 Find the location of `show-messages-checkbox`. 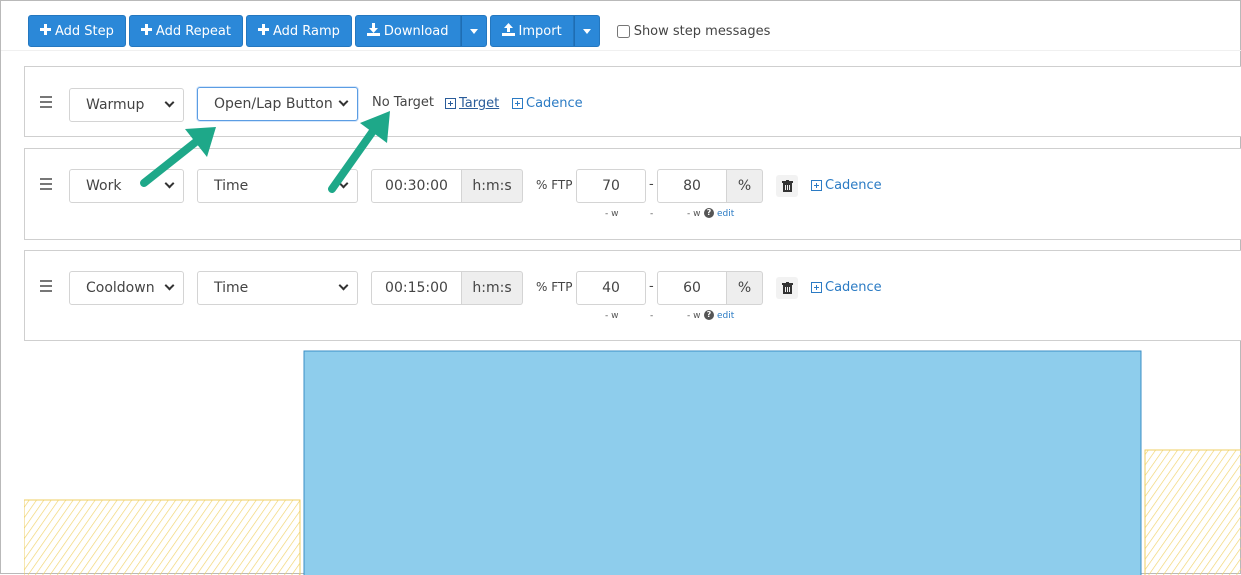

show-messages-checkbox is located at coordinates (623, 31).